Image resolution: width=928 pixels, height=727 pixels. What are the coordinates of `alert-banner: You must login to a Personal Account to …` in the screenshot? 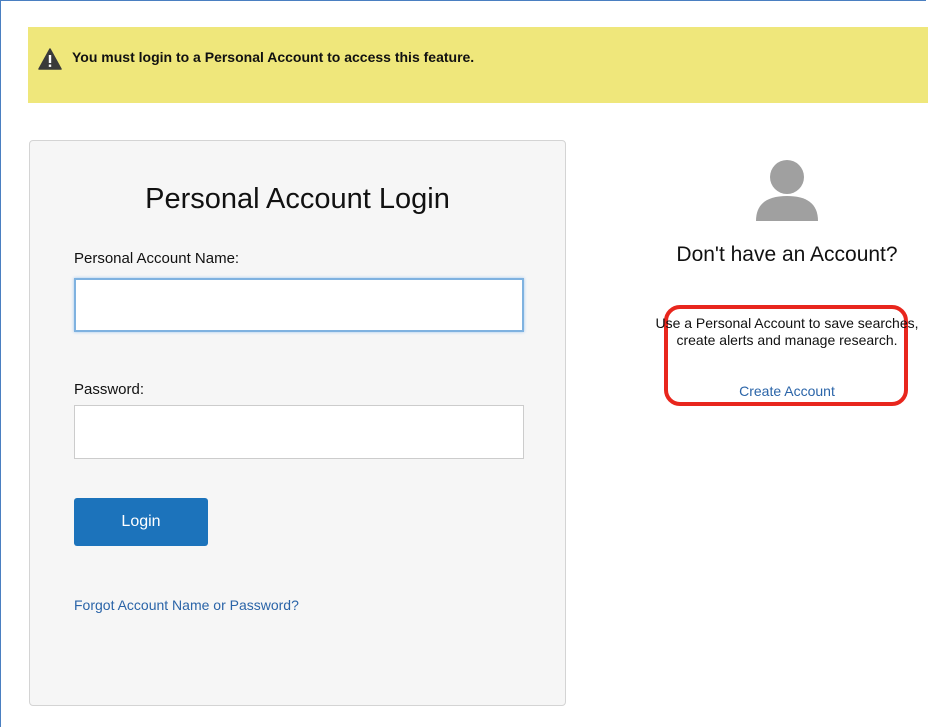 It's located at (478, 65).